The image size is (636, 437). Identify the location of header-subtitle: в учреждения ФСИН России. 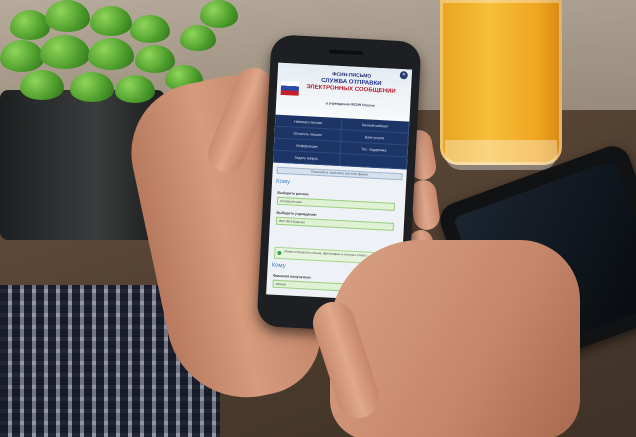
(350, 104).